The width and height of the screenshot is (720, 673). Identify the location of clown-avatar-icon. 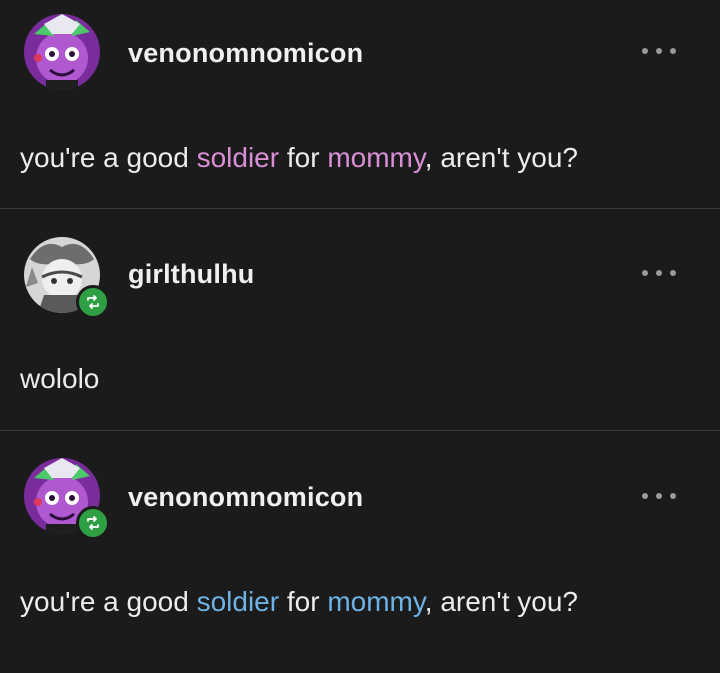
(62, 52).